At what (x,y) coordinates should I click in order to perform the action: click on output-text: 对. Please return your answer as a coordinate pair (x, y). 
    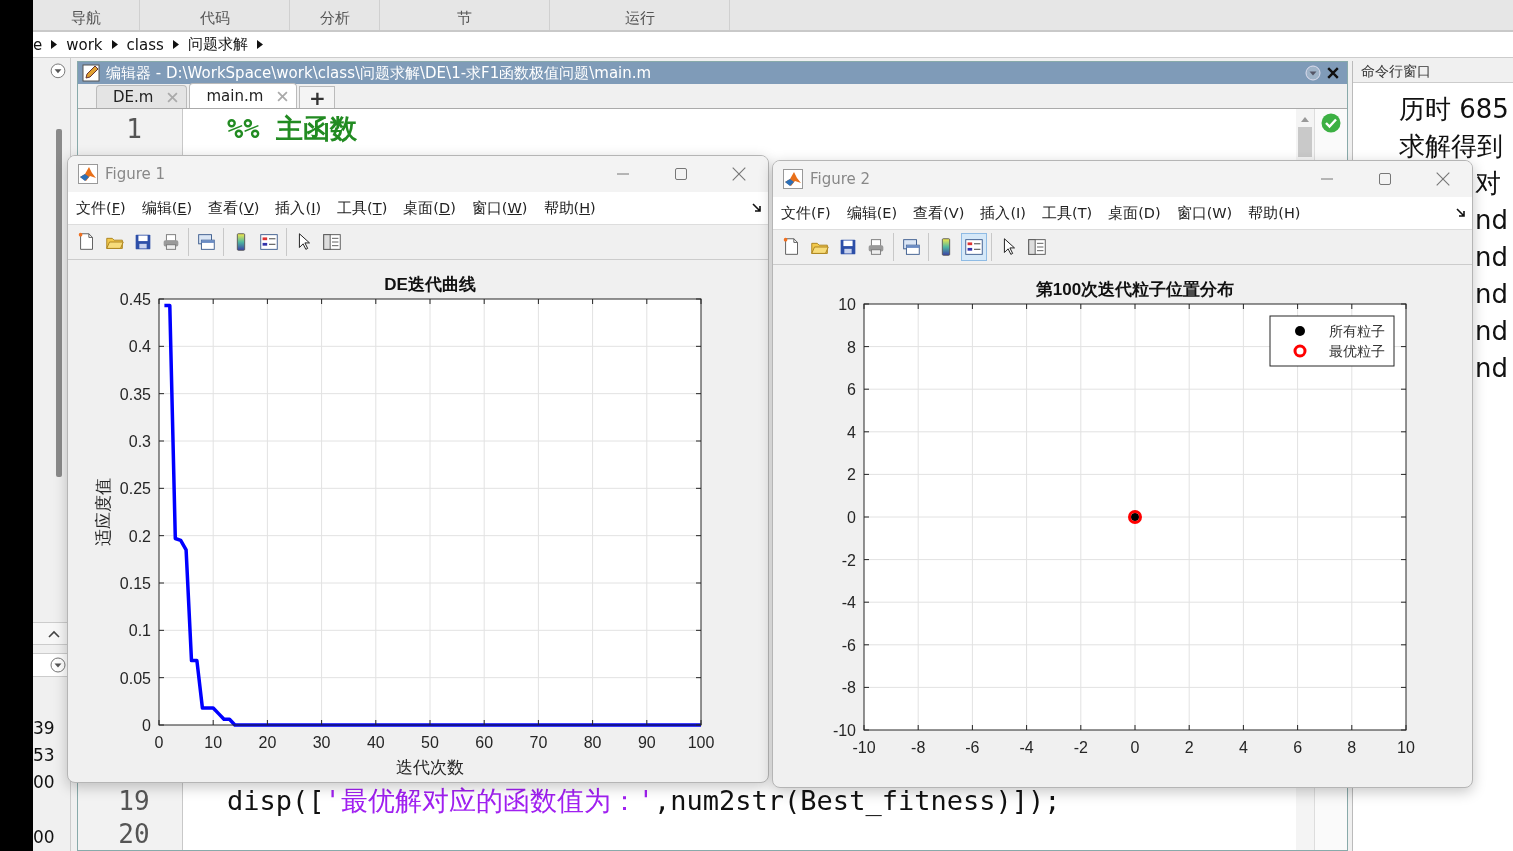
    Looking at the image, I should click on (1488, 183).